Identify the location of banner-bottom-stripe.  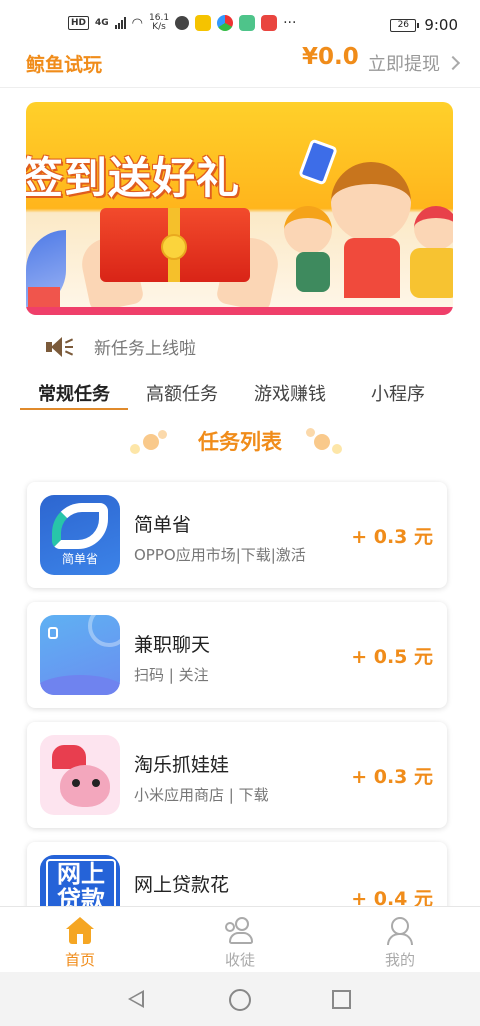
(239, 311).